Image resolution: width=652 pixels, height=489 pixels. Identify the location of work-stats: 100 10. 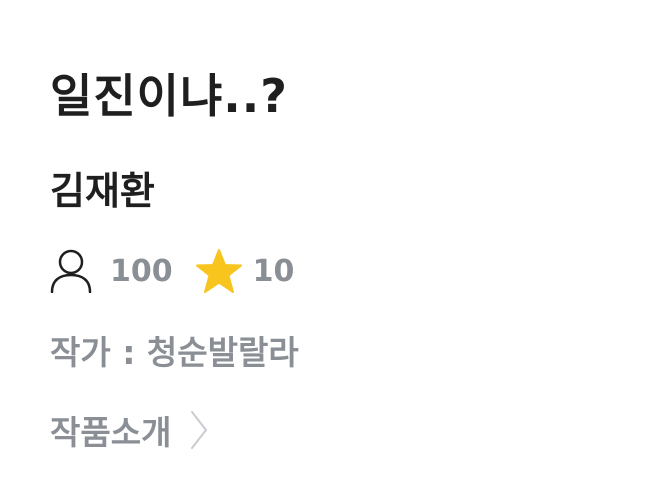
(172, 271).